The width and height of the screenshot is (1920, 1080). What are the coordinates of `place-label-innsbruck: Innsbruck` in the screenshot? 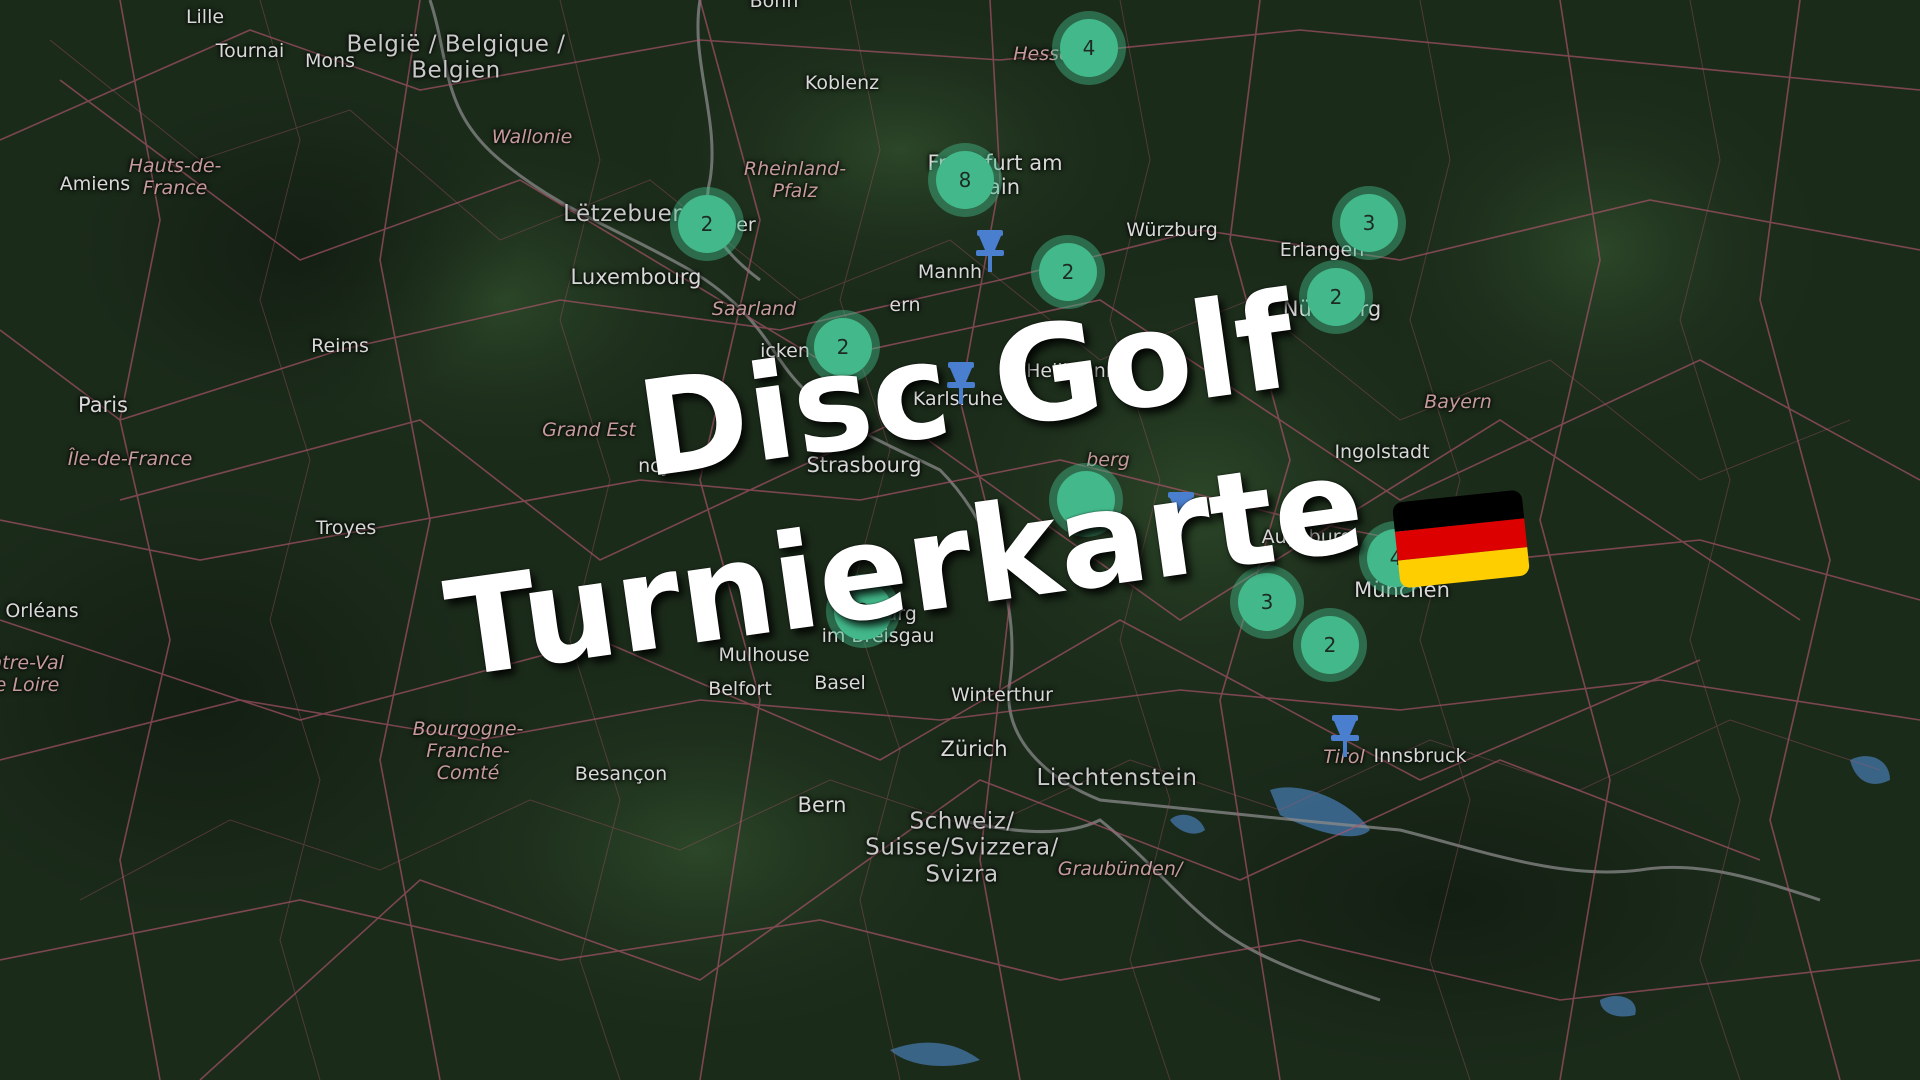 It's located at (1420, 756).